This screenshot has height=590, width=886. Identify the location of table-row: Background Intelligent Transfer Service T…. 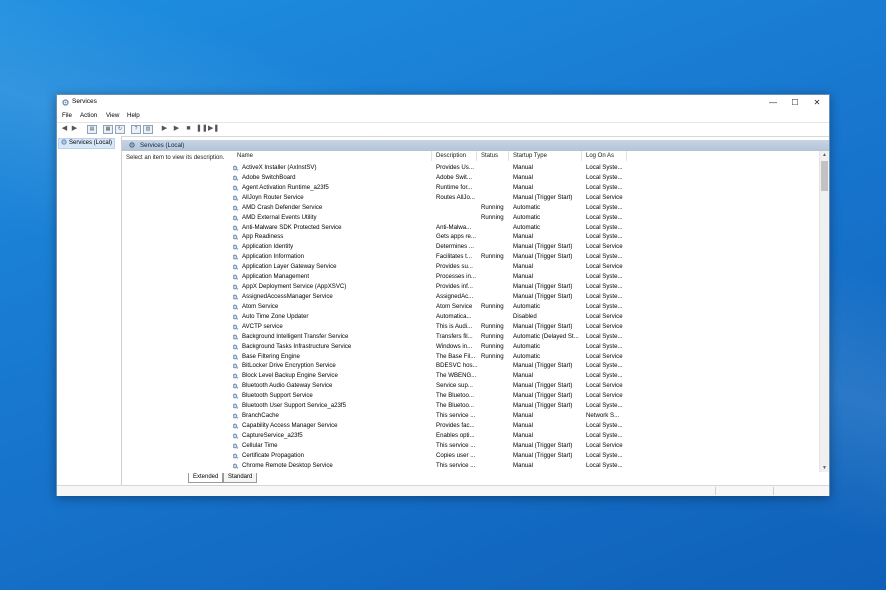
(527, 337).